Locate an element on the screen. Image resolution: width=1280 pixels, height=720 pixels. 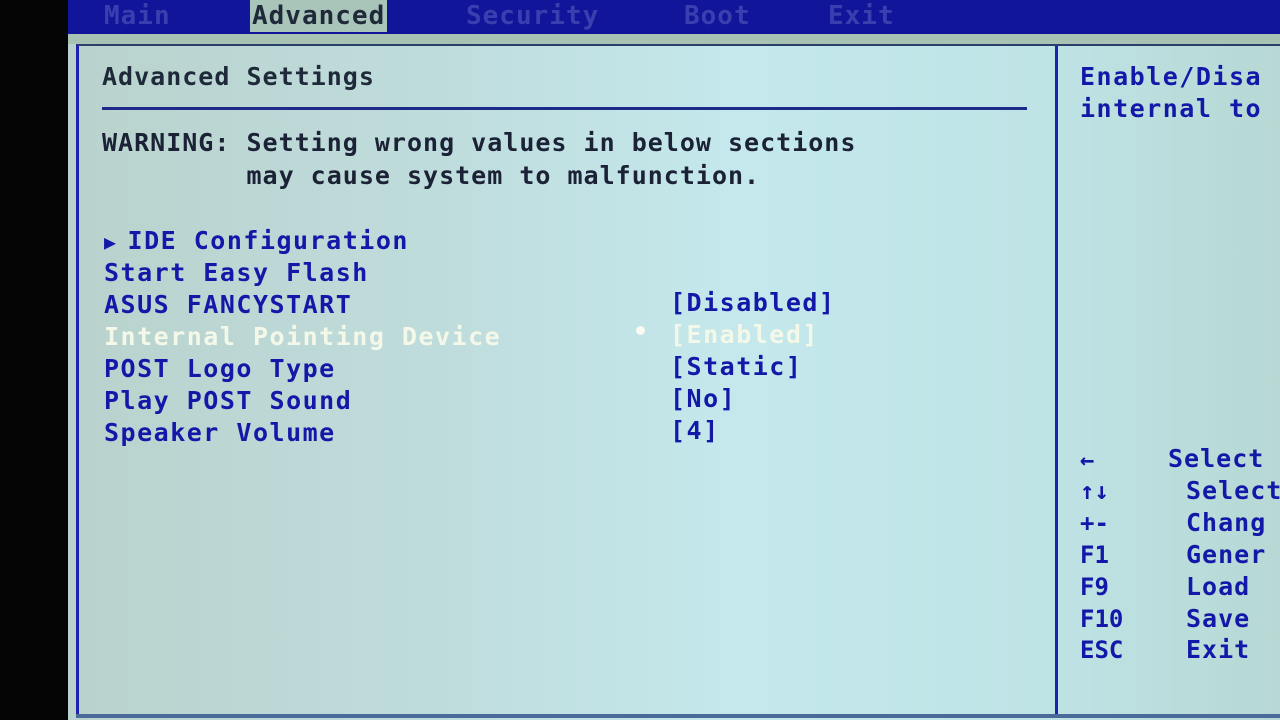
menu-item-start-easy-flash: Start Easy Flash is located at coordinates (236, 272).